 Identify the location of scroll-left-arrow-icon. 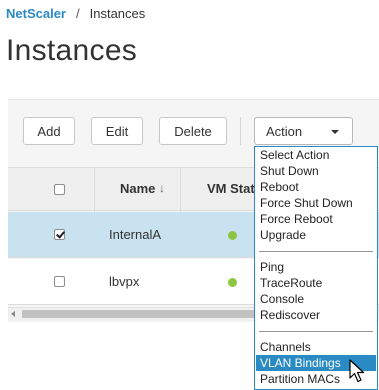
(13, 314).